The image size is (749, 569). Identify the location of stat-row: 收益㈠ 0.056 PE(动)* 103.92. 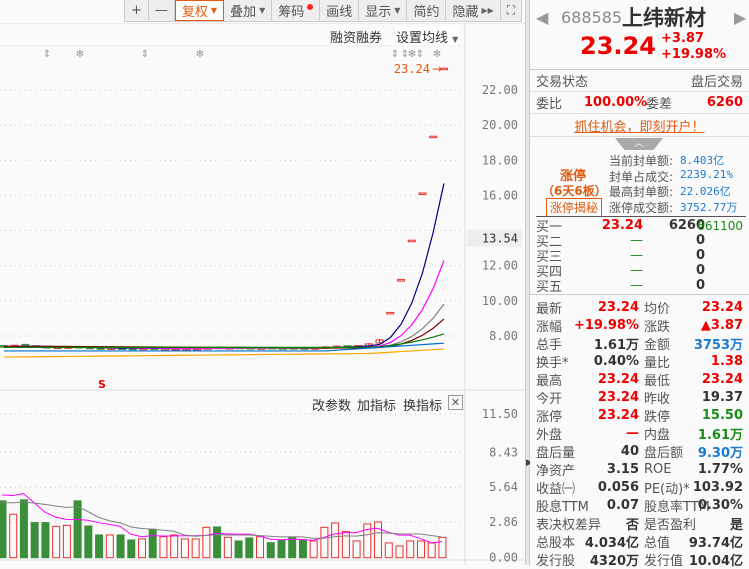
(639, 487).